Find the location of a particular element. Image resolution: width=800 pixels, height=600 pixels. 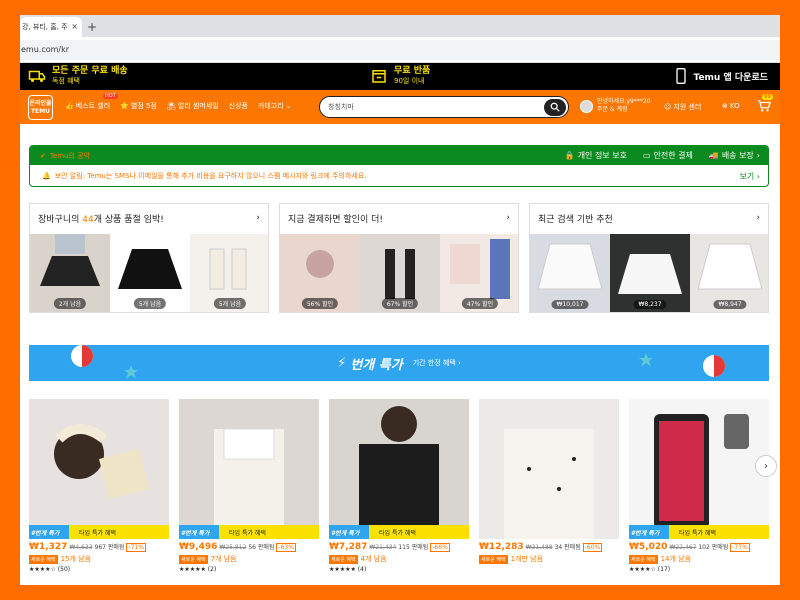

browser-tab: 강, 뷰티, 홈, 주 × is located at coordinates (51, 27).